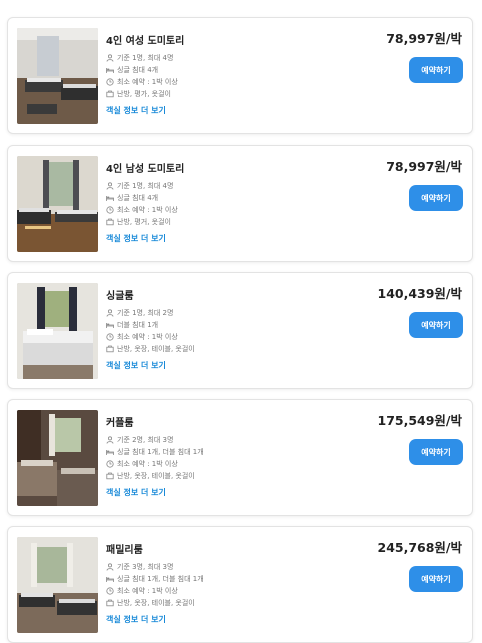 The width and height of the screenshot is (482, 643). Describe the element at coordinates (124, 550) in the screenshot. I see `room-title: 패밀리룸` at that location.